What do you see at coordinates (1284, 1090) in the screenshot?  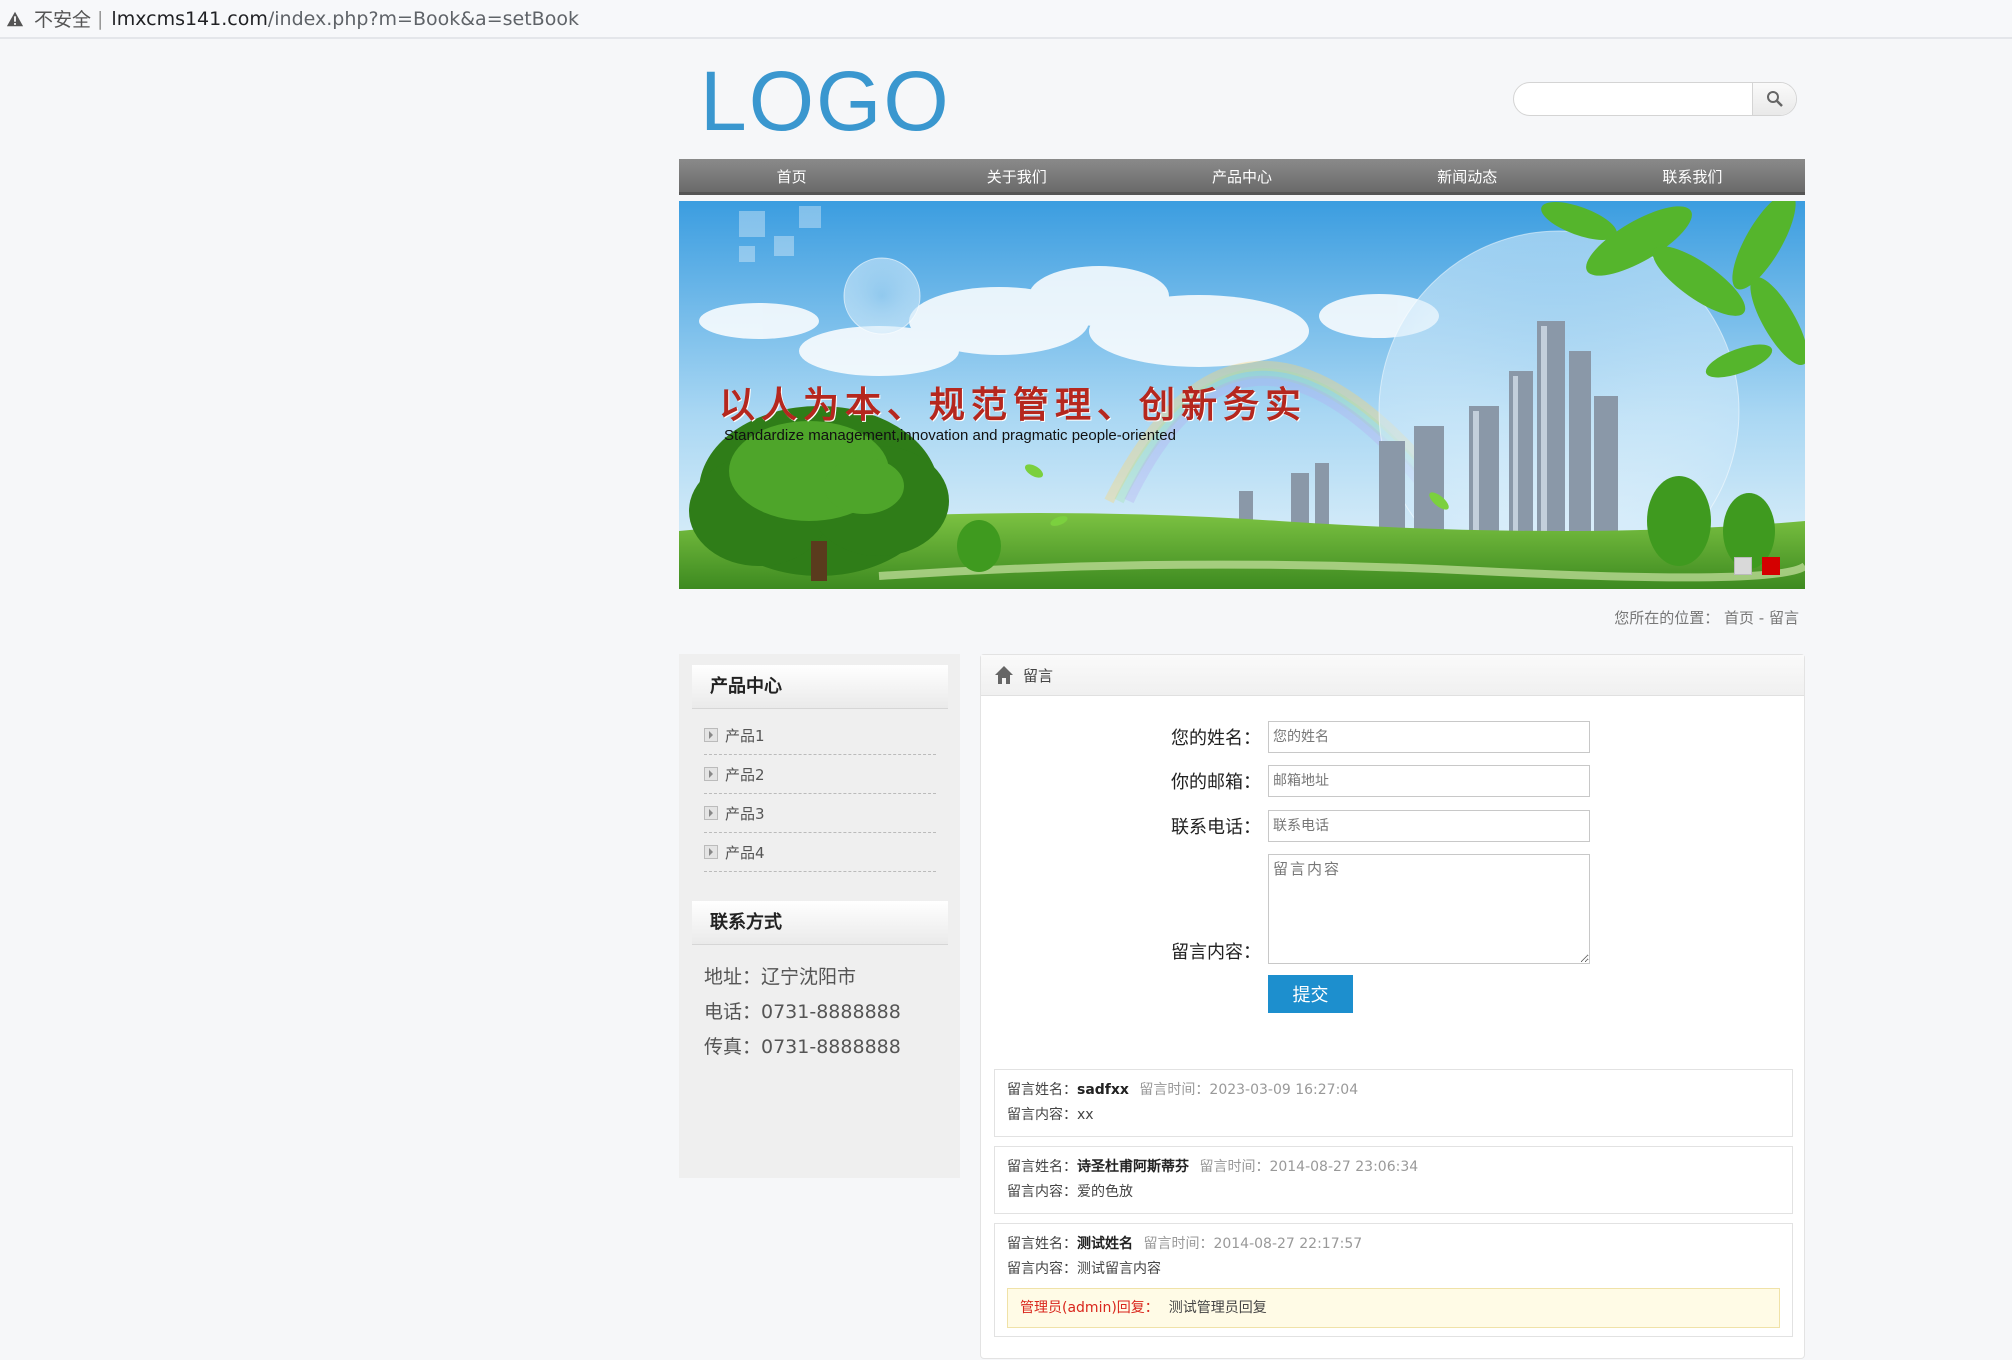 I see `message-time: 2023-03-09 16:27:04` at bounding box center [1284, 1090].